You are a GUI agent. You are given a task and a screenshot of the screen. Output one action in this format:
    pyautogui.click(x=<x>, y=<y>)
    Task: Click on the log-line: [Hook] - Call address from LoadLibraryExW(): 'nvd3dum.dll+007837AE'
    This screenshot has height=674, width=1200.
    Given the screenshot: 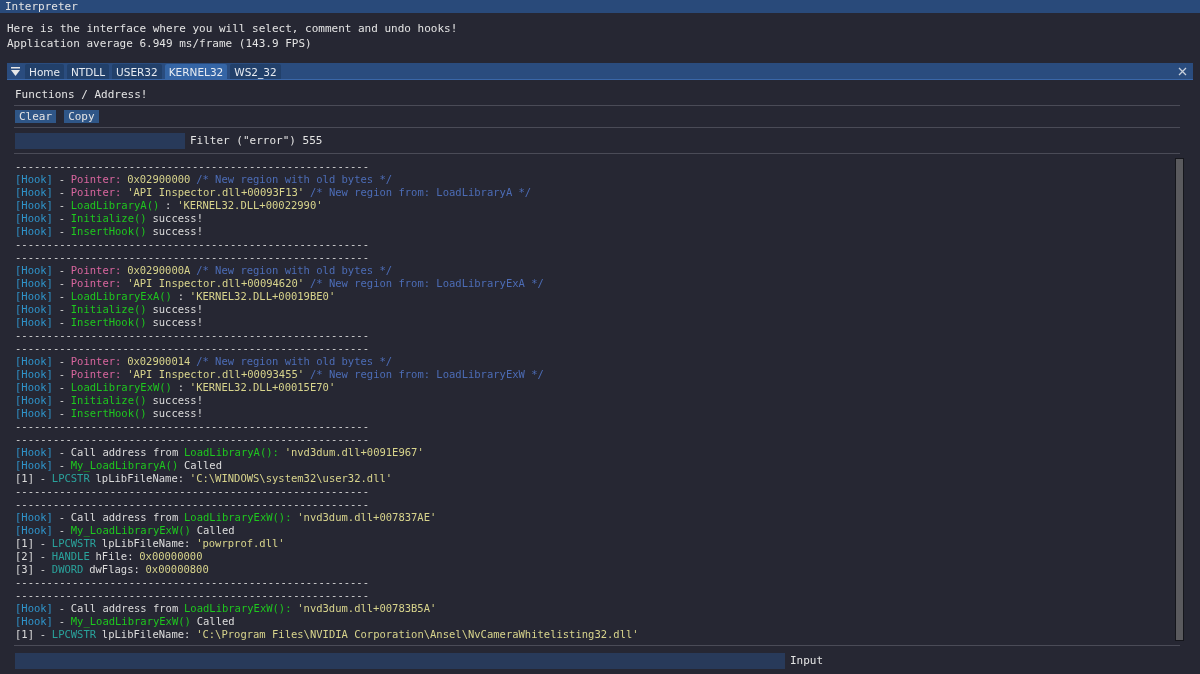 What is the action you would take?
    pyautogui.click(x=226, y=517)
    